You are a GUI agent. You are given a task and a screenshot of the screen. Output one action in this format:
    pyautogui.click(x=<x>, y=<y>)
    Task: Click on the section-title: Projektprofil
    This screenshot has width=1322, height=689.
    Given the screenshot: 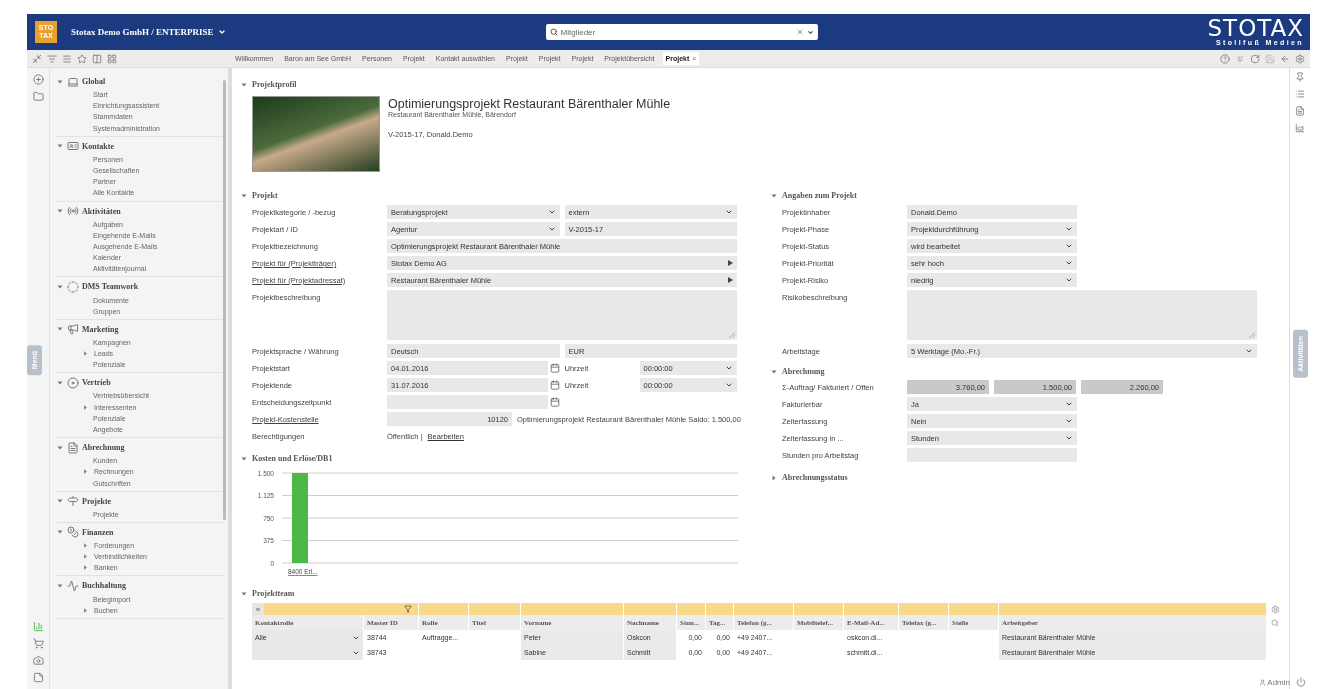 What is the action you would take?
    pyautogui.click(x=274, y=84)
    